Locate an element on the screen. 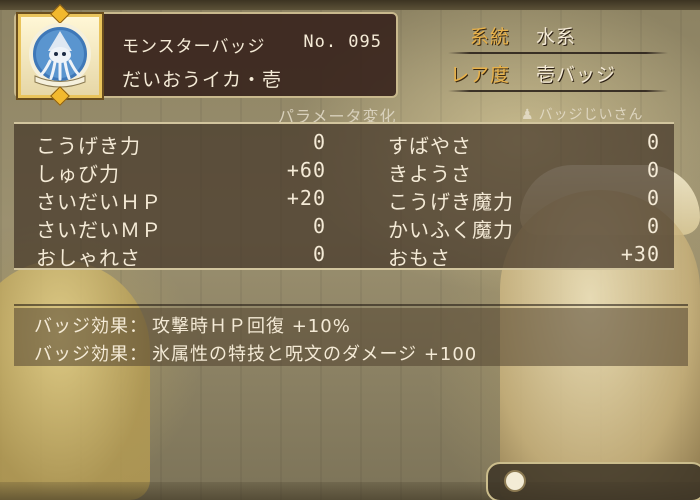 This screenshot has width=700, height=500. param-row: かいふく魔力 0 is located at coordinates (524, 228).